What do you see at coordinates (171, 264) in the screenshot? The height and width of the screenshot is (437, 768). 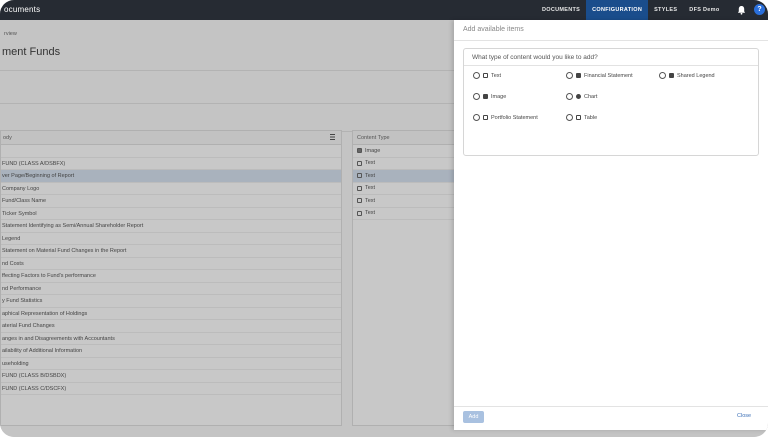 I see `tree-row: nd Costs` at bounding box center [171, 264].